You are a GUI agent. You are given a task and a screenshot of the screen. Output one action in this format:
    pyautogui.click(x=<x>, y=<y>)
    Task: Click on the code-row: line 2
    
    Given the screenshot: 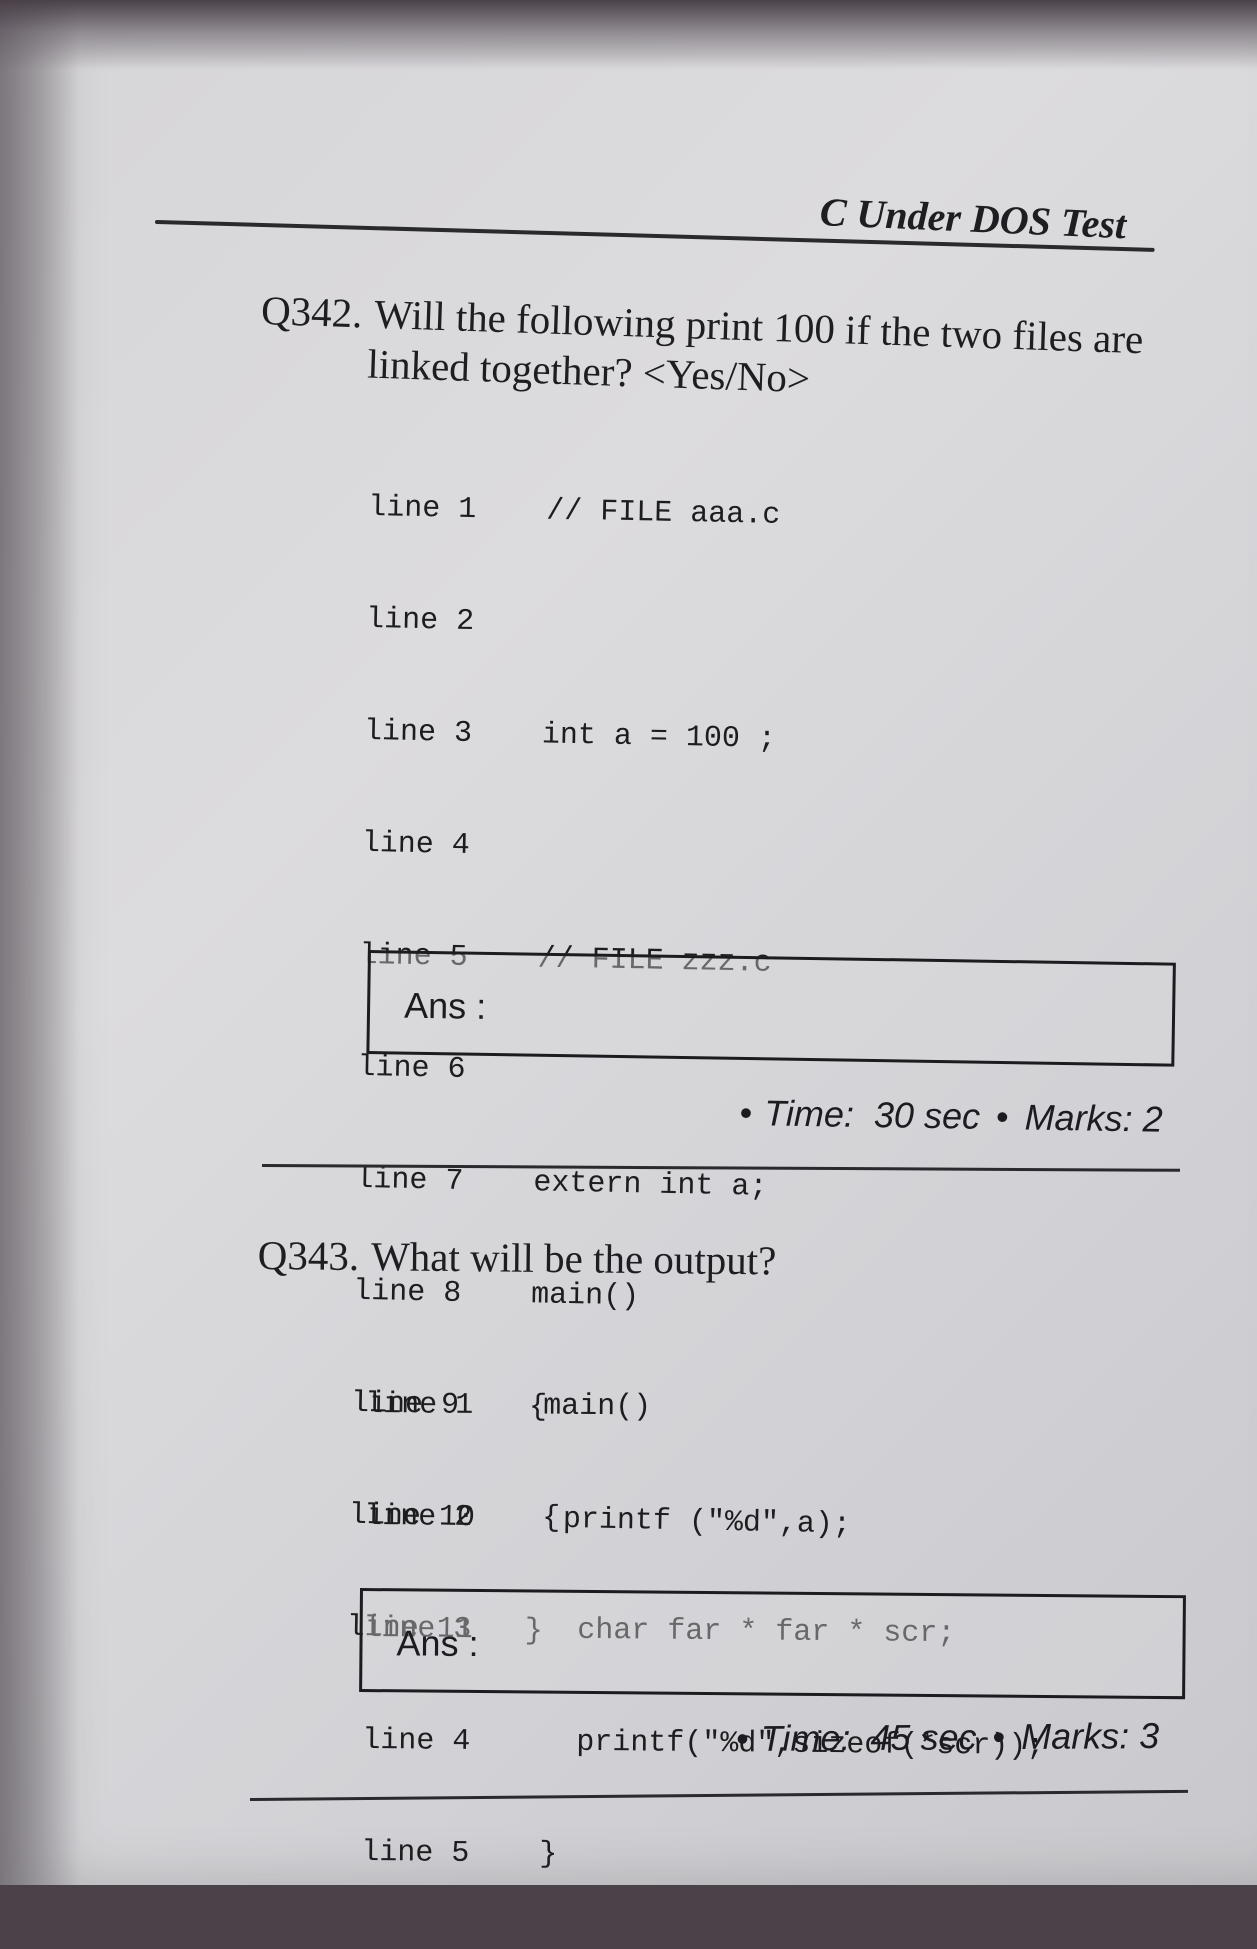 What is the action you would take?
    pyautogui.click(x=617, y=625)
    